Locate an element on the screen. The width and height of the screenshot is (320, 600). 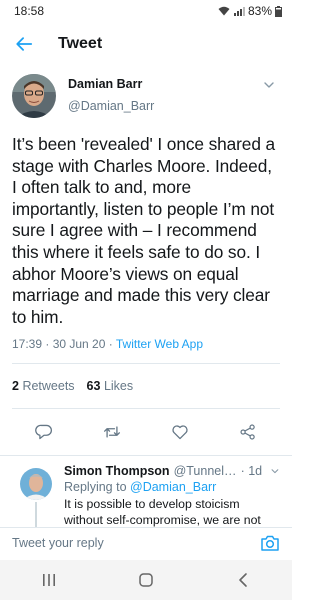
reply-icon is located at coordinates (43, 432).